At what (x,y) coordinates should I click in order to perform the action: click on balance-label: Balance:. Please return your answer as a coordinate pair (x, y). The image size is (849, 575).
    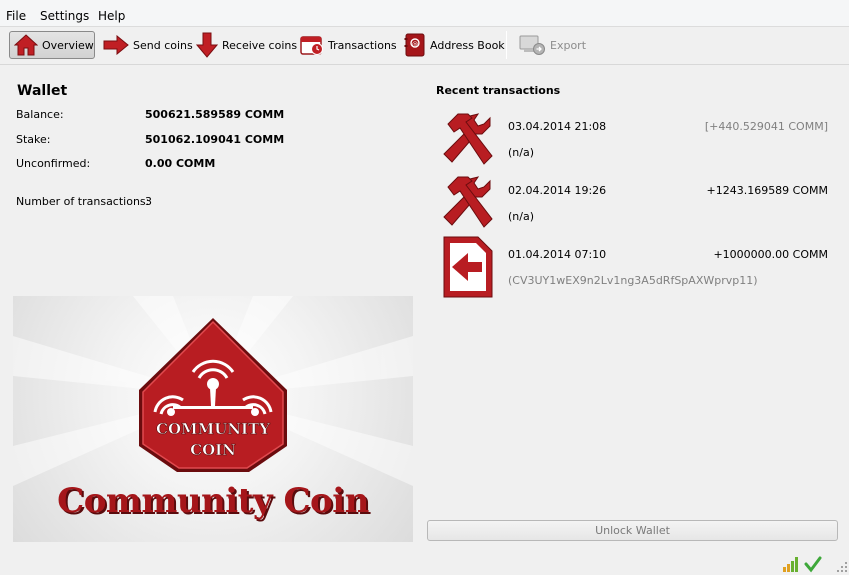
    Looking at the image, I should click on (40, 114).